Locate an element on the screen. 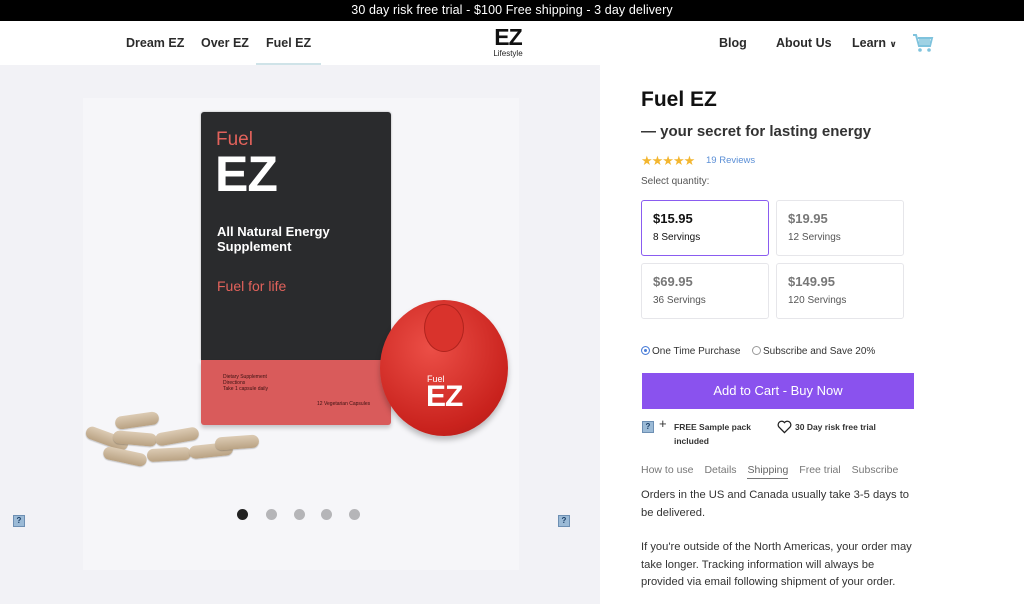 This screenshot has height=604, width=1024. nav-over-ez: Over EZ is located at coordinates (225, 43).